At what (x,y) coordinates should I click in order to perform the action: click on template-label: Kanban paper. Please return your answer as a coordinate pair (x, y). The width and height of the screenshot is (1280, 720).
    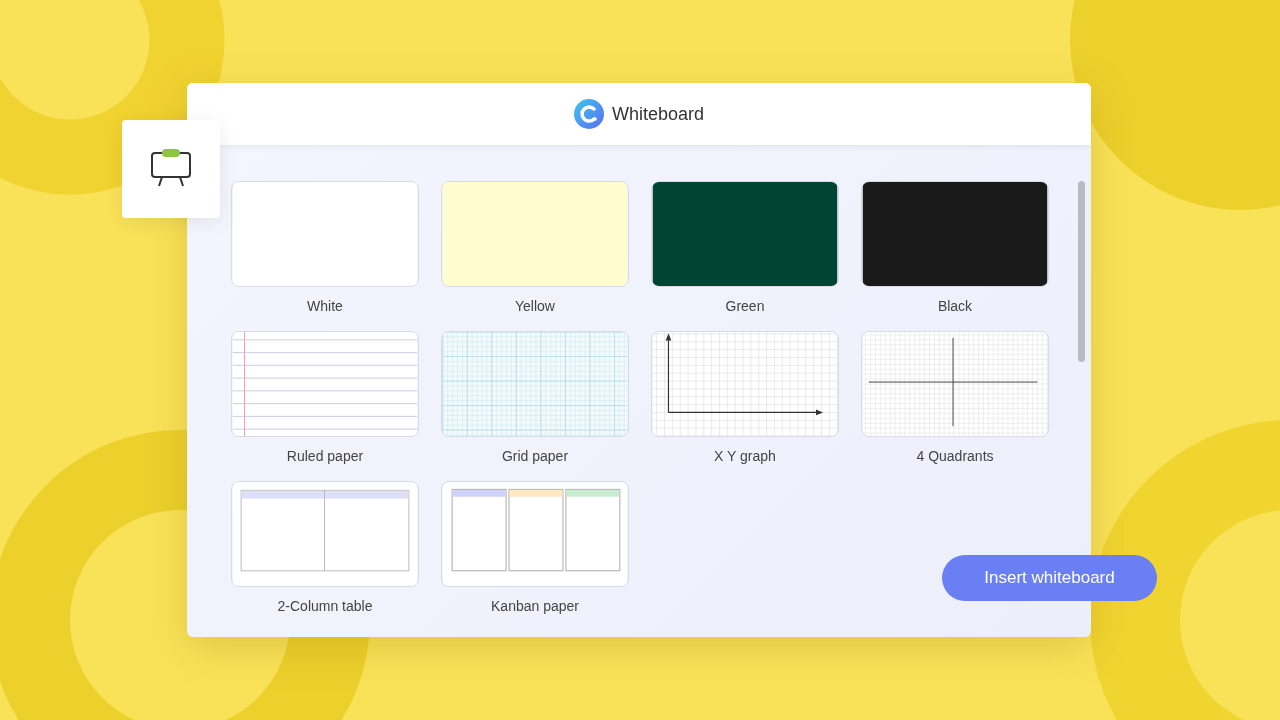
    Looking at the image, I should click on (535, 606).